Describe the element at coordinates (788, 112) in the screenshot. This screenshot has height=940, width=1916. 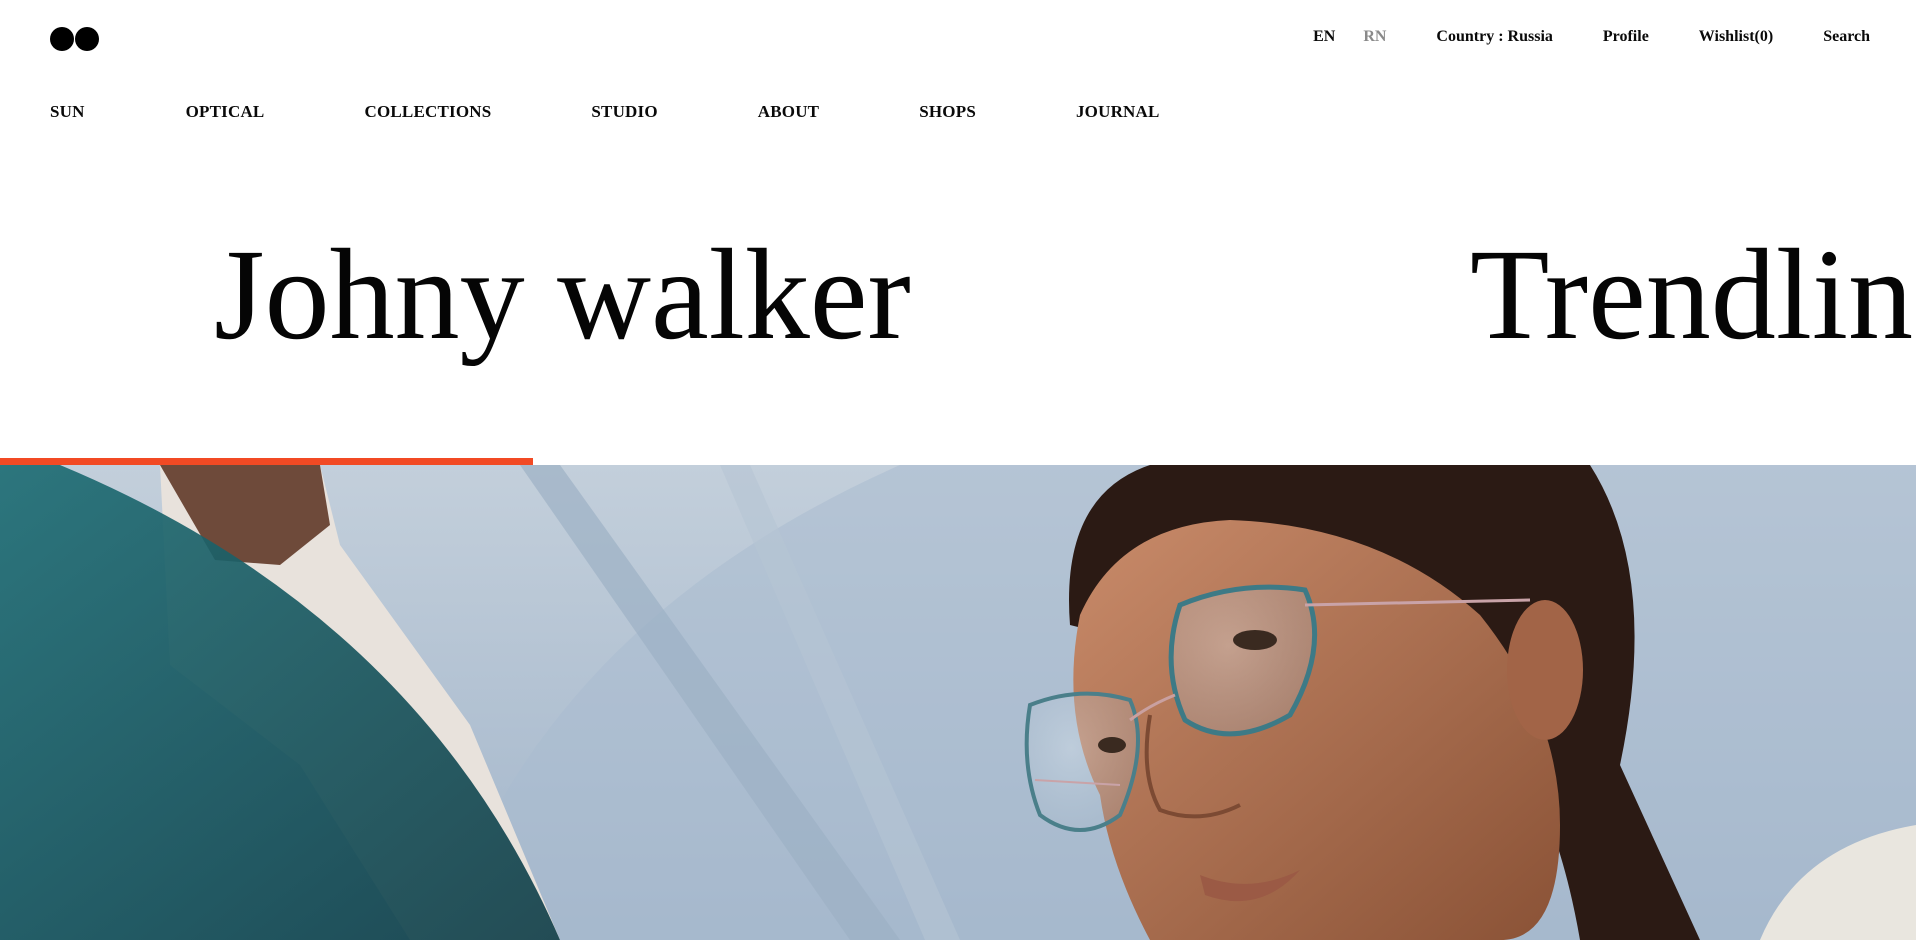
I see `nav-item-about: ABOUT` at that location.